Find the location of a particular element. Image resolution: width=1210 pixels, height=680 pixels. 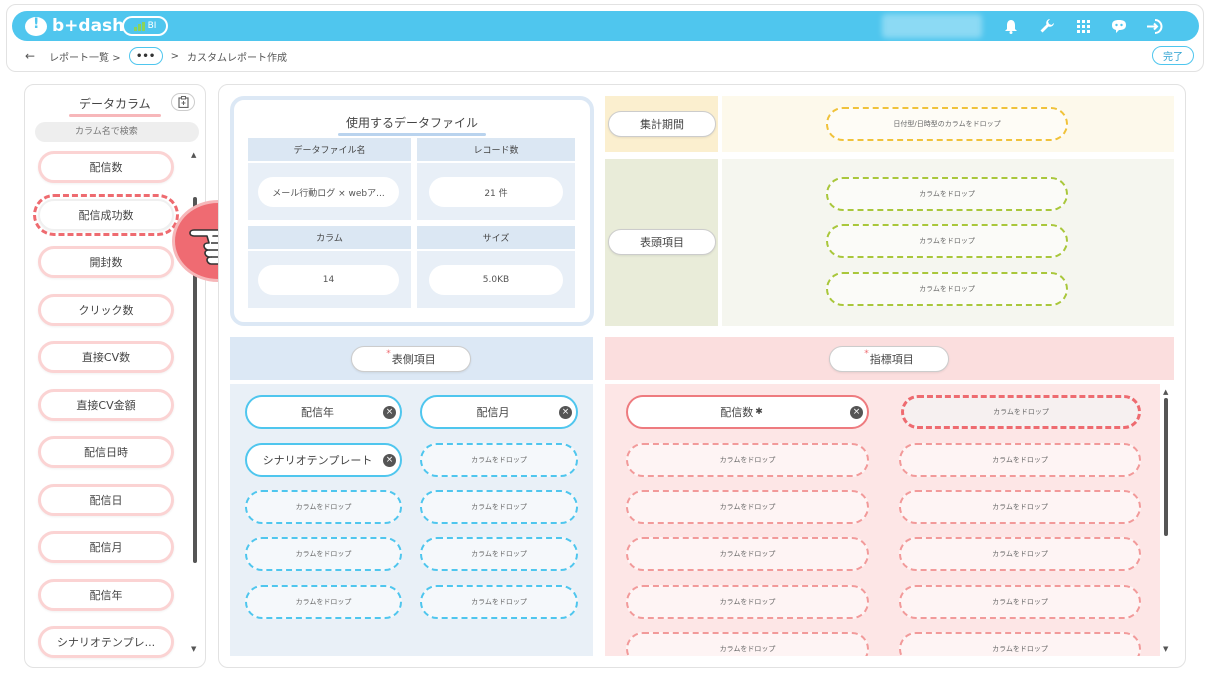

data-file-title: 使用するデータファイル is located at coordinates (412, 124).